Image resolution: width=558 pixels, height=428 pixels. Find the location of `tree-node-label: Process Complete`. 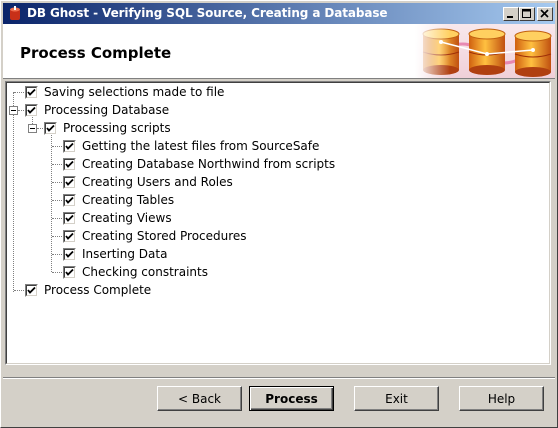

tree-node-label: Process Complete is located at coordinates (98, 290).